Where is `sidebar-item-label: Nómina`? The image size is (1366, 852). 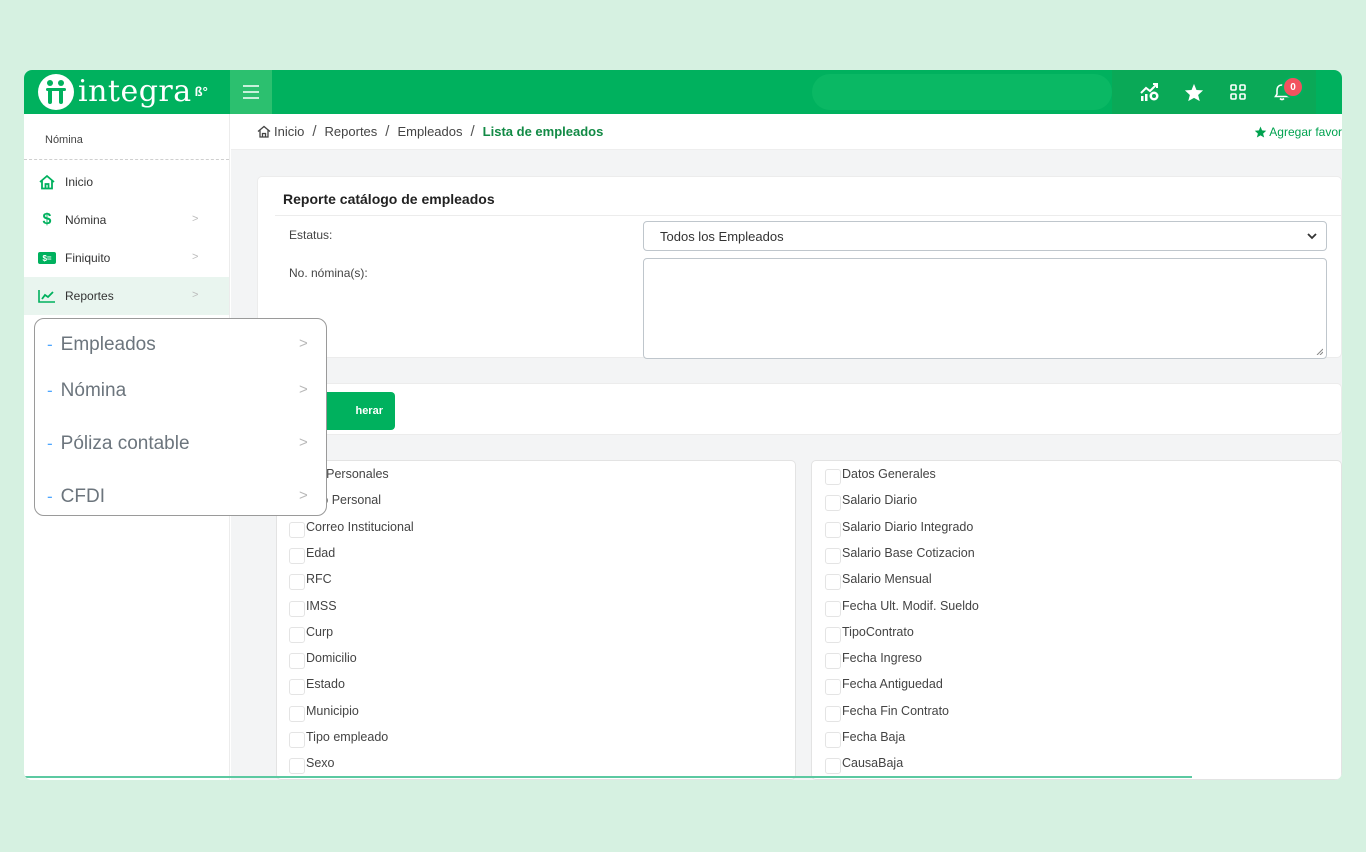
sidebar-item-label: Nómina is located at coordinates (86, 220).